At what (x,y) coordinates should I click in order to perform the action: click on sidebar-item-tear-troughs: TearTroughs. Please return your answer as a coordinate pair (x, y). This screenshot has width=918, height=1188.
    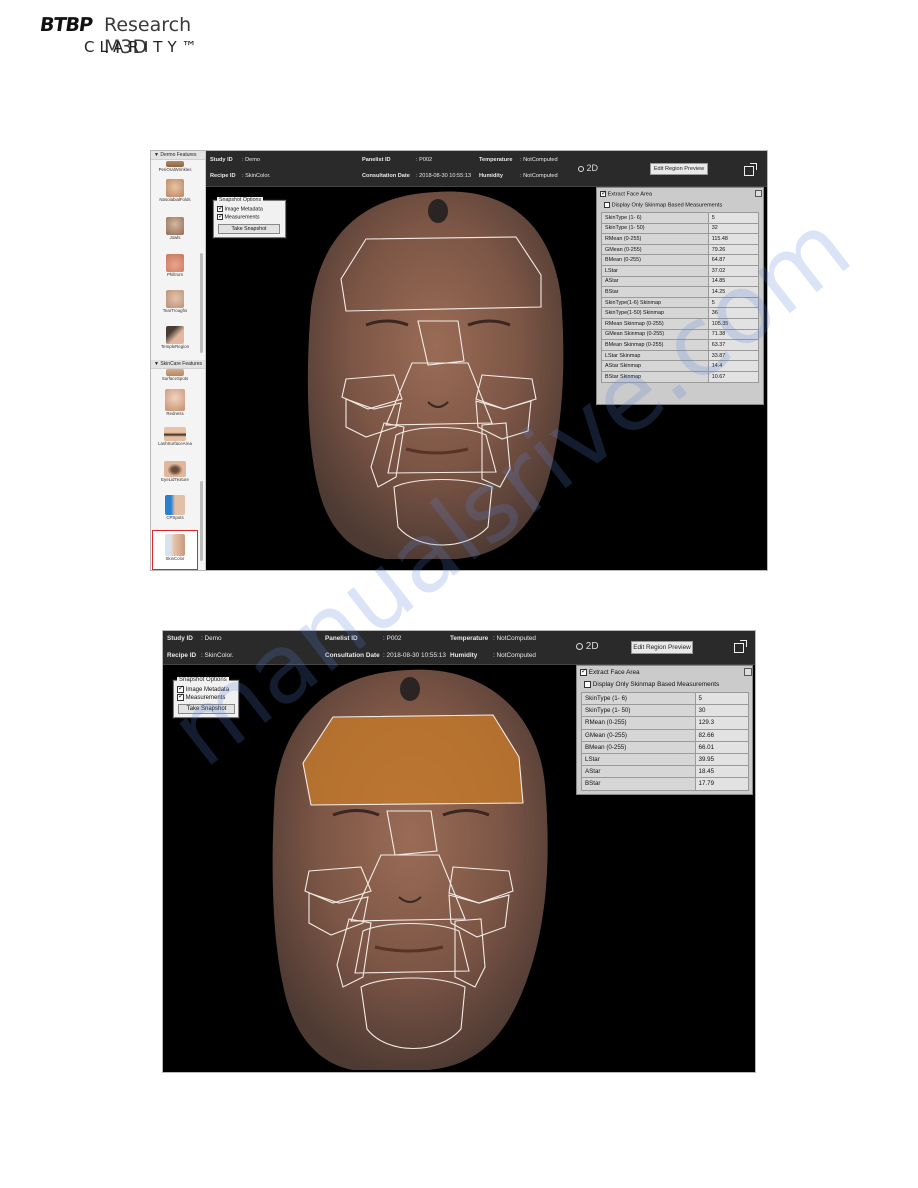
    Looking at the image, I should click on (175, 302).